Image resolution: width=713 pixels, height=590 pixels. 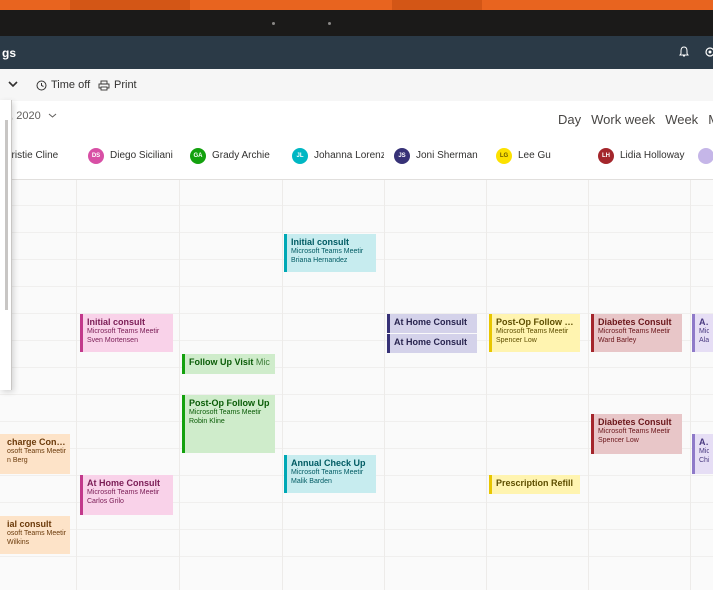 I want to click on appointment-title: ial consult, so click(x=29, y=524).